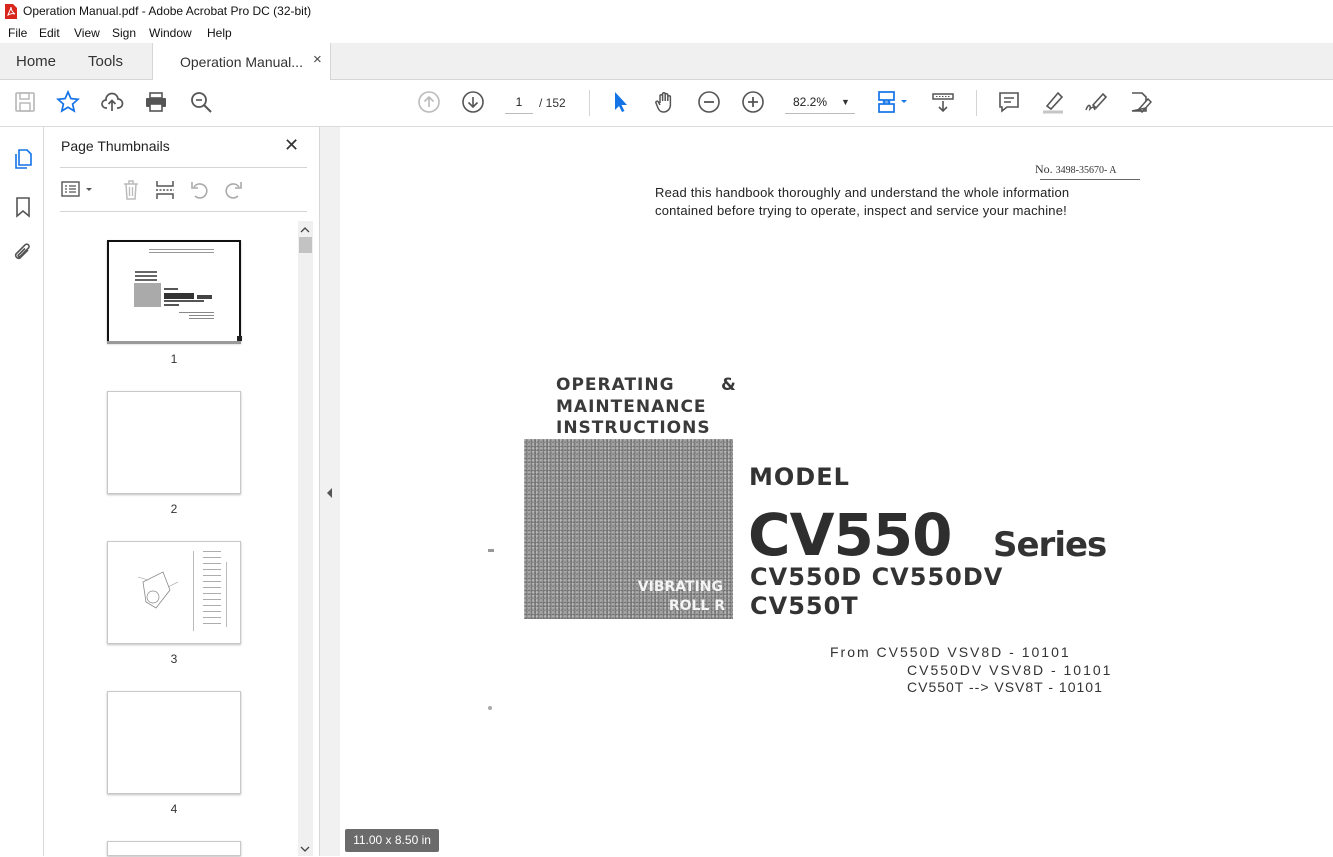  What do you see at coordinates (305, 245) in the screenshot?
I see `scrollbar-thumb` at bounding box center [305, 245].